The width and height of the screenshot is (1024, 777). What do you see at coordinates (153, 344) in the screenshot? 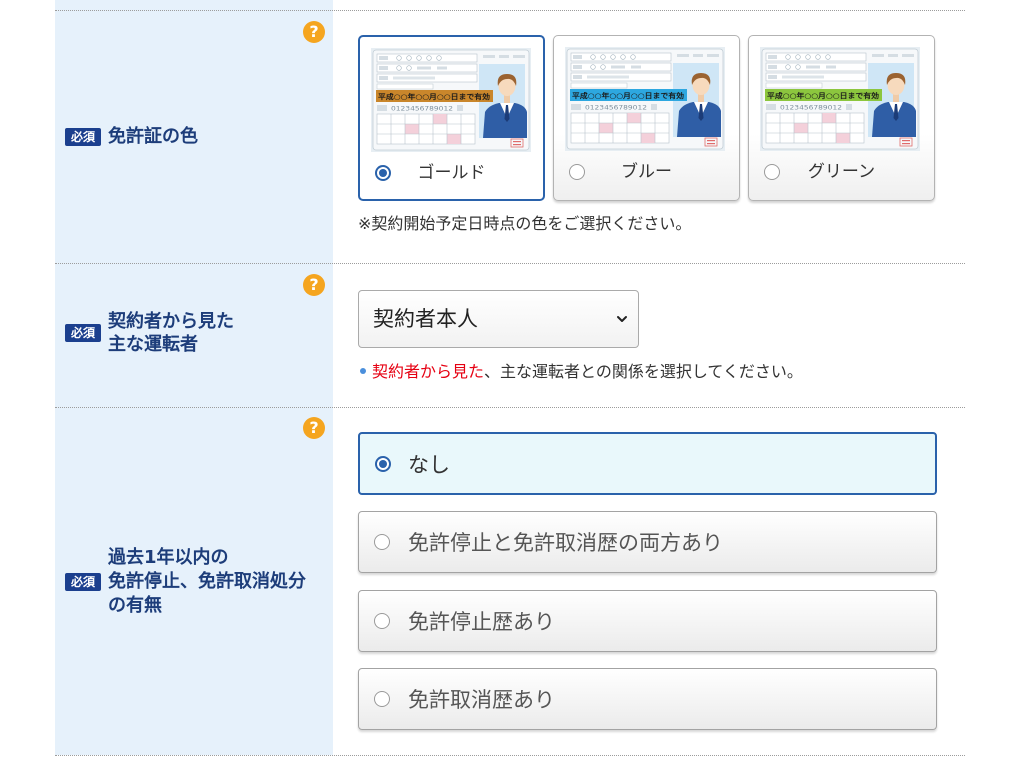
I see `field-label-line: 主な運転者` at bounding box center [153, 344].